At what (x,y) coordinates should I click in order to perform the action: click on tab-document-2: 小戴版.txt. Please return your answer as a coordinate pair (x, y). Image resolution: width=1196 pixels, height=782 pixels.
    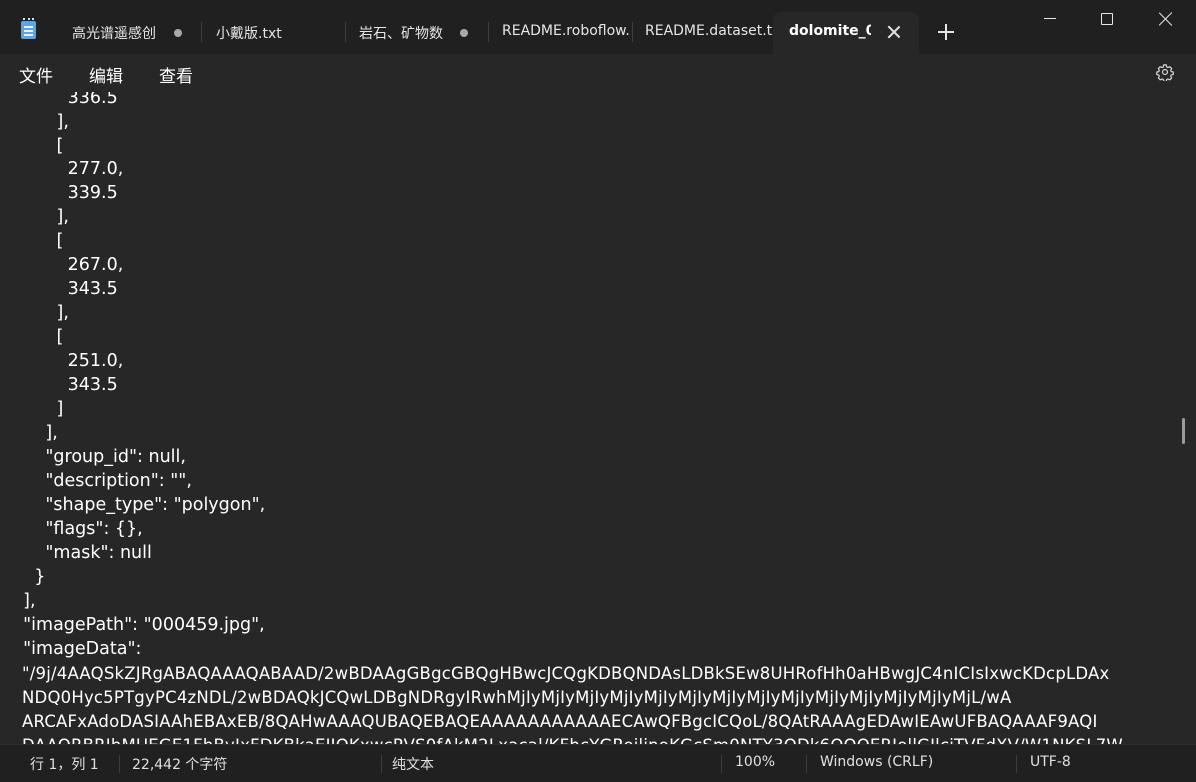
    Looking at the image, I should click on (270, 33).